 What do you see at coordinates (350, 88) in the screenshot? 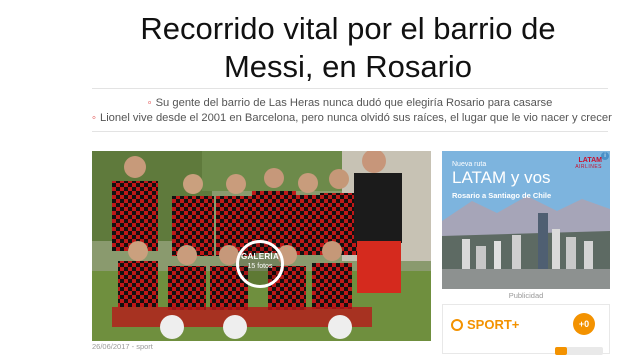
I see `divider-top` at bounding box center [350, 88].